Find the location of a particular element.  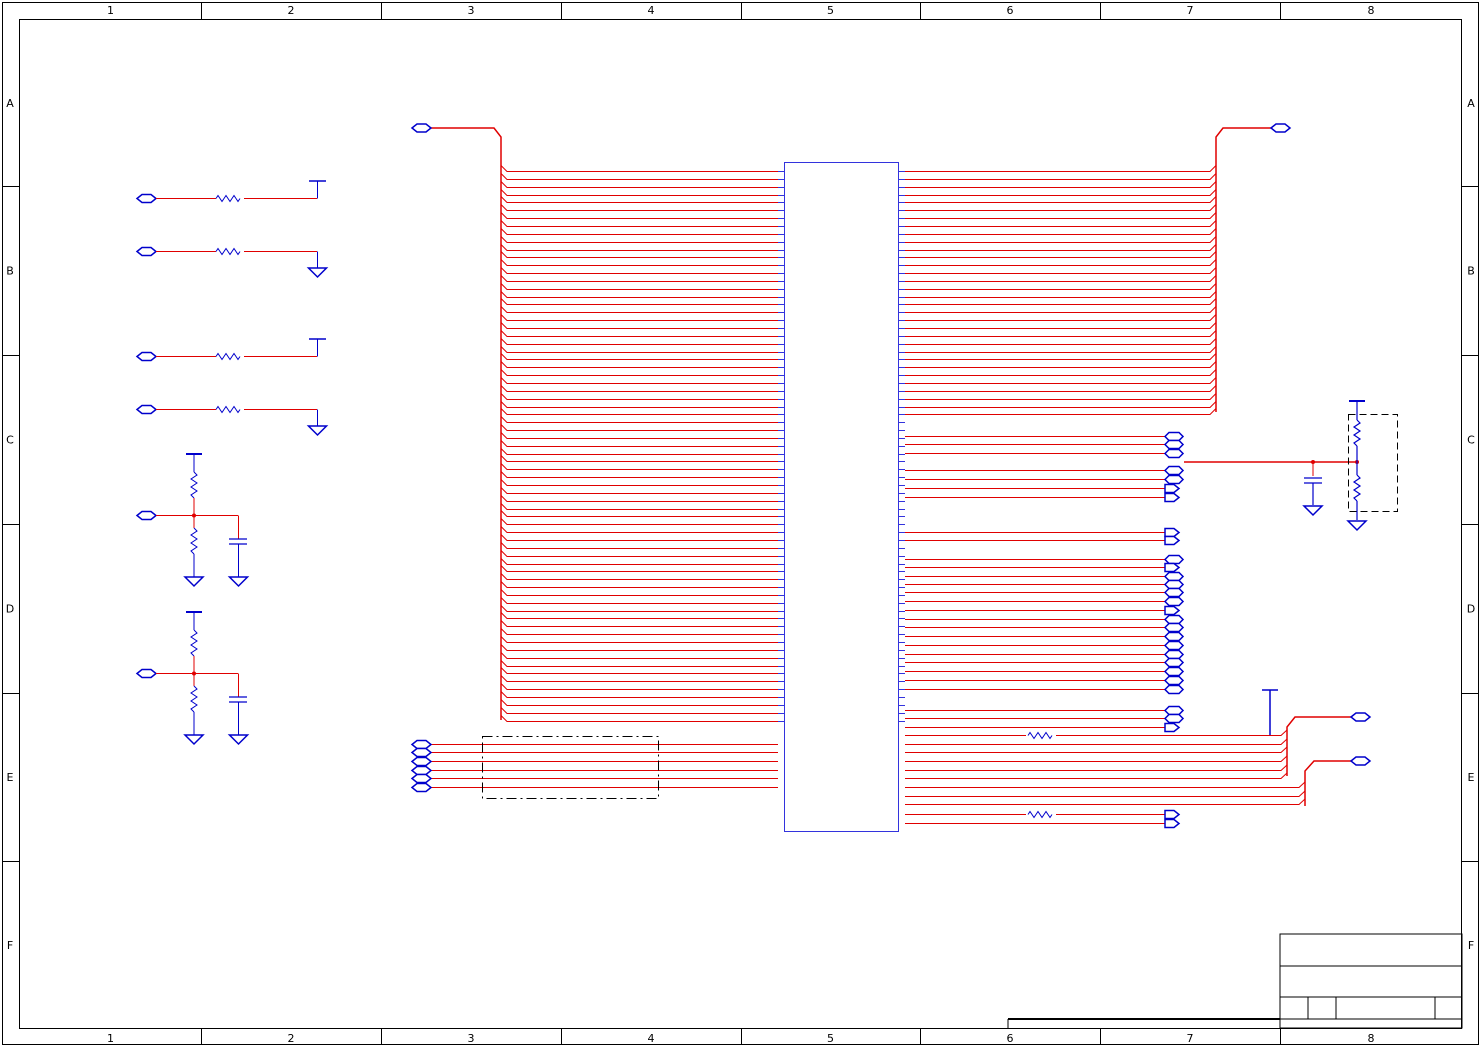

ic-connector-body is located at coordinates (841, 497).